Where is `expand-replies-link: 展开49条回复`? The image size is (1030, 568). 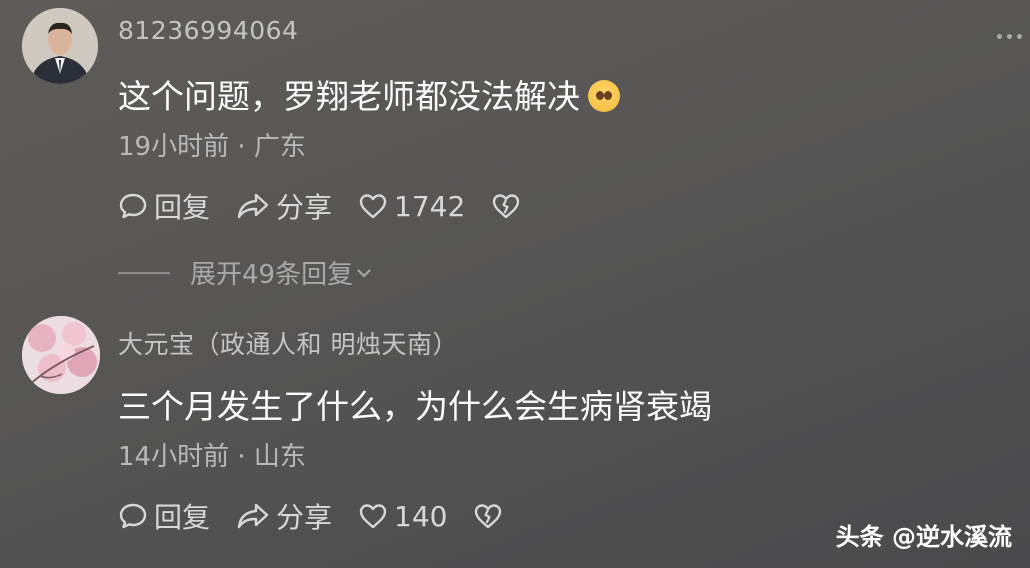
expand-replies-link: 展开49条回复 is located at coordinates (245, 272).